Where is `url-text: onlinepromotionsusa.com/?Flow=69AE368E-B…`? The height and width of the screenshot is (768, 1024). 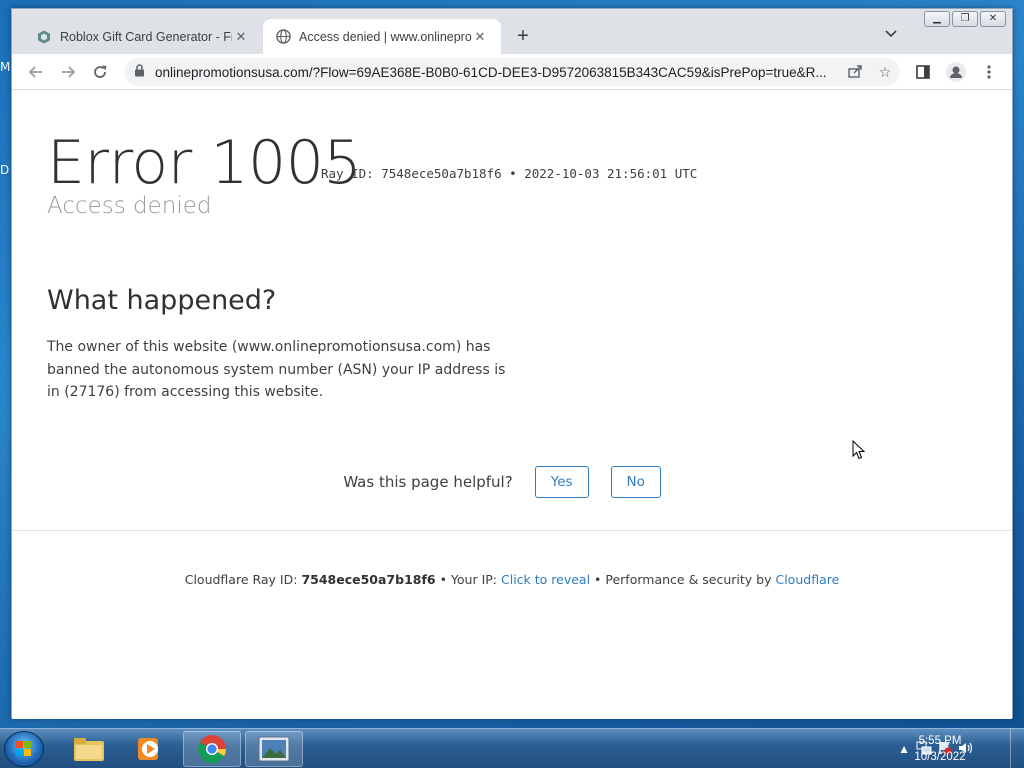
url-text: onlinepromotionsusa.com/?Flow=69AE368E-B… is located at coordinates (497, 72).